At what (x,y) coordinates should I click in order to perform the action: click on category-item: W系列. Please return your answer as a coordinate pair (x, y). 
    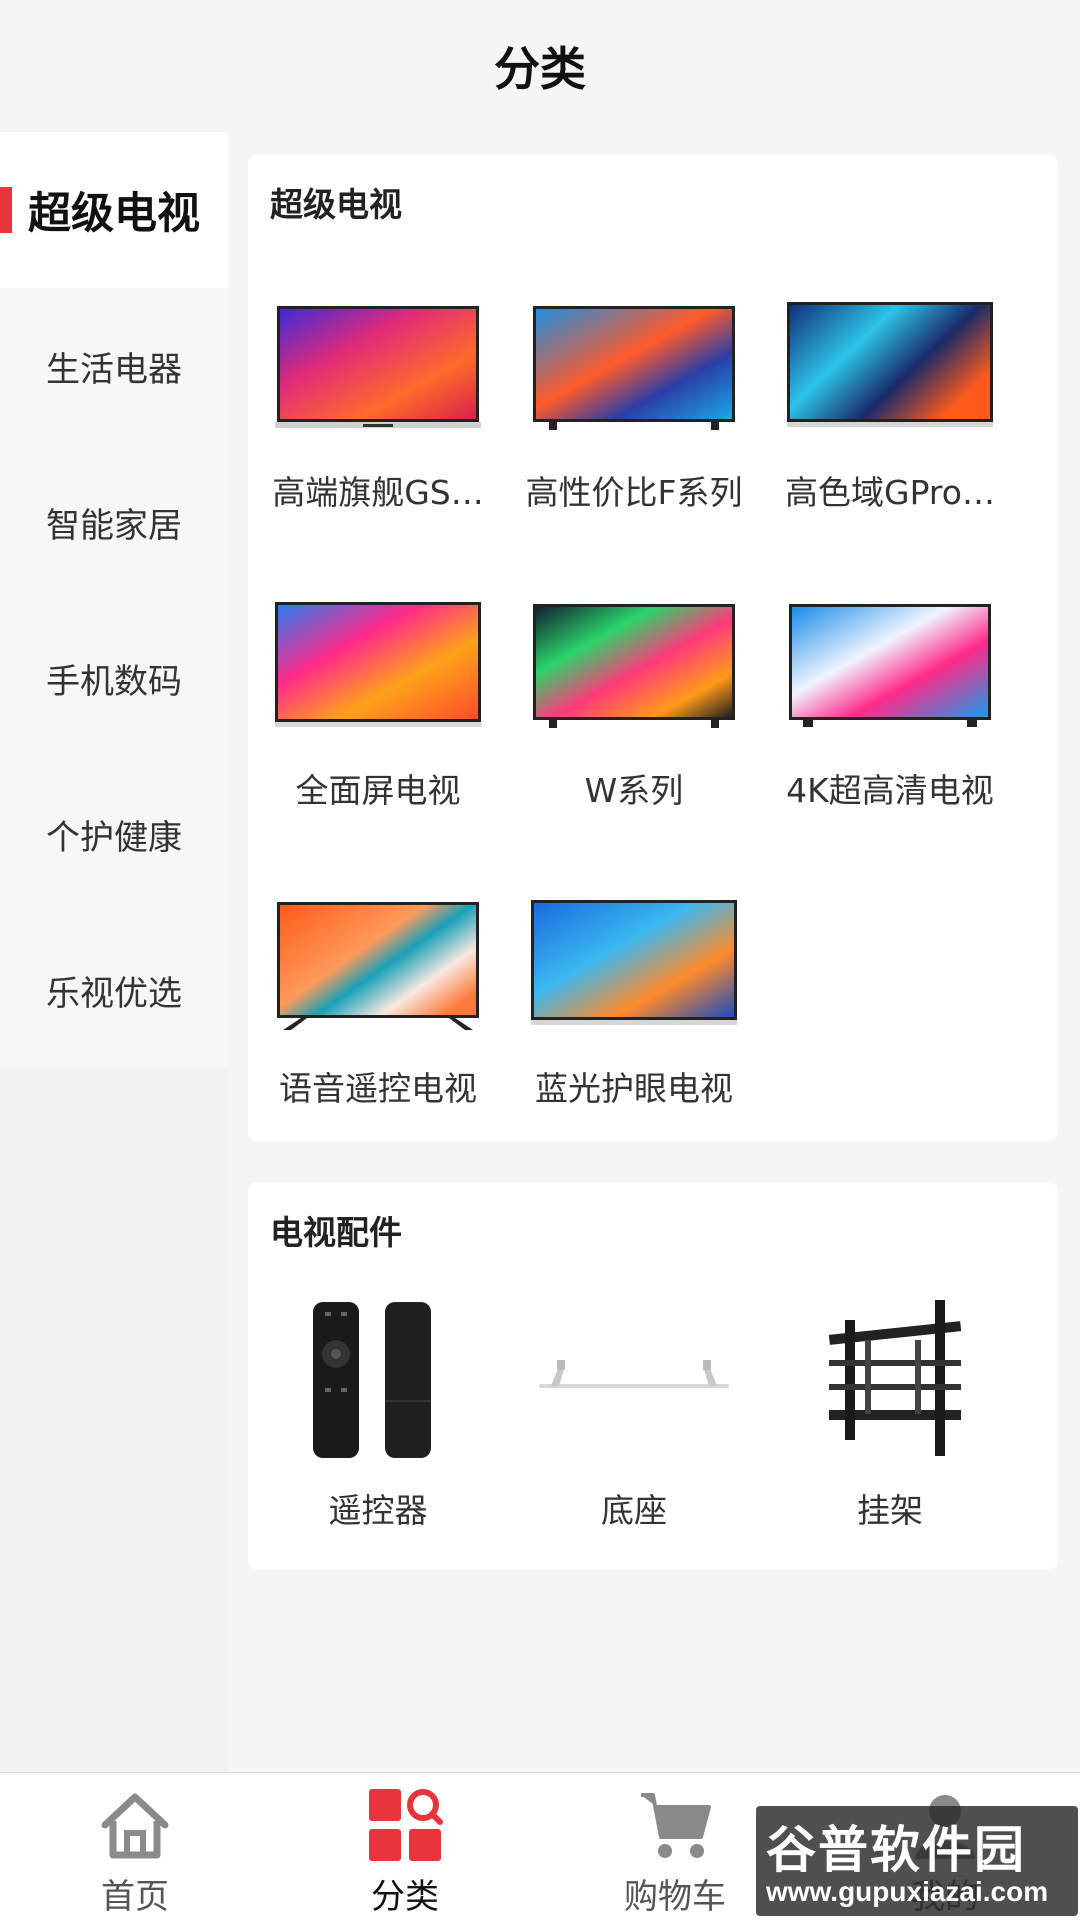
    Looking at the image, I should click on (634, 706).